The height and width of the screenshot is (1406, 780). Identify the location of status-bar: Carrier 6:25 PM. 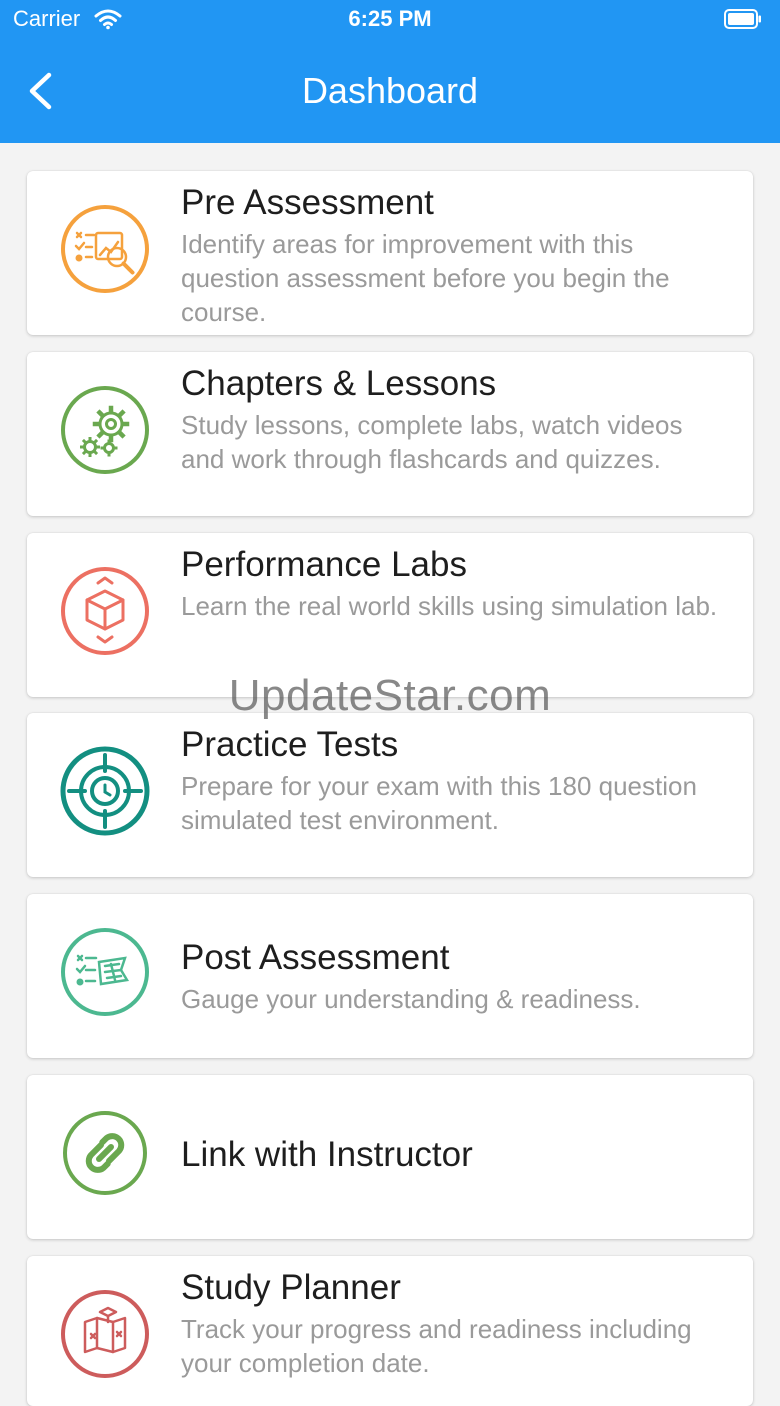
(390, 20).